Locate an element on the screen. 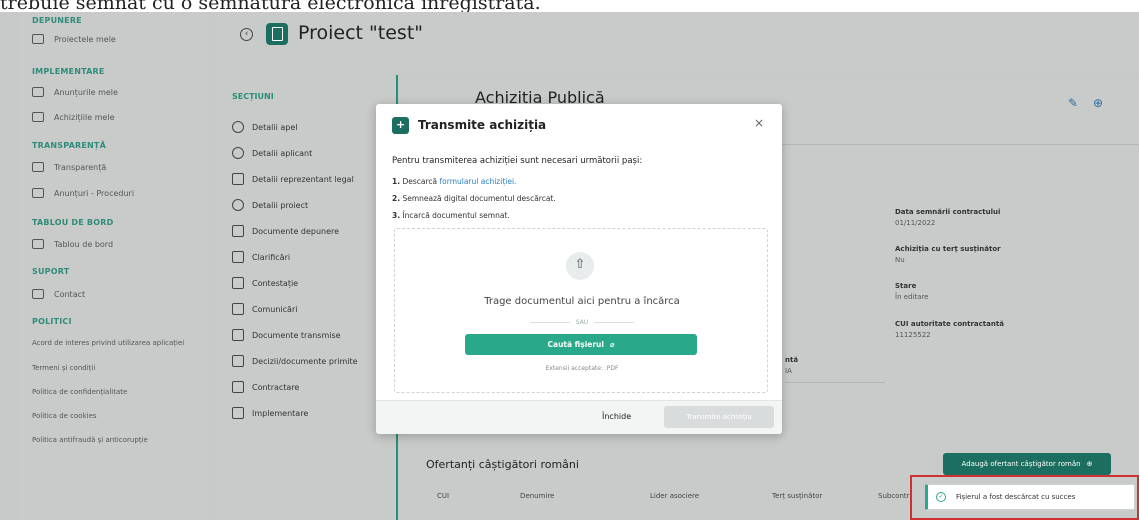 The width and height of the screenshot is (1139, 520). cloud-upload-icon: ⇧ is located at coordinates (580, 266).